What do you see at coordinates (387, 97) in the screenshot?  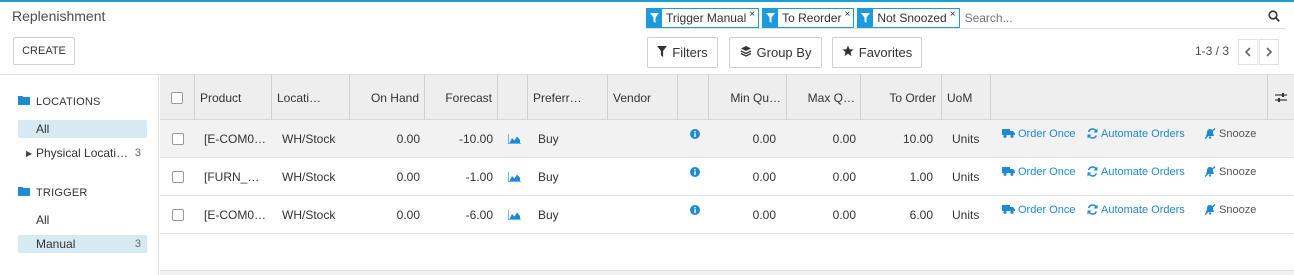 I see `column-on-hand: On Hand` at bounding box center [387, 97].